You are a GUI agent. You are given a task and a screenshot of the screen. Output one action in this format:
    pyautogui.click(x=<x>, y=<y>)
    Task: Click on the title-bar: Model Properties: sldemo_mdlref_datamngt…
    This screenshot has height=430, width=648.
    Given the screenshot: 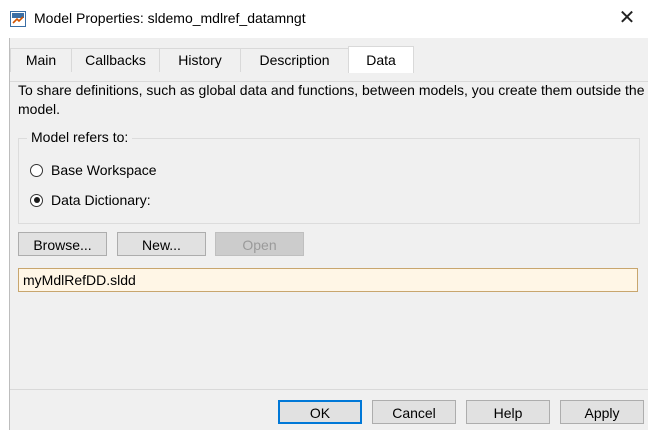 What is the action you would take?
    pyautogui.click(x=324, y=19)
    